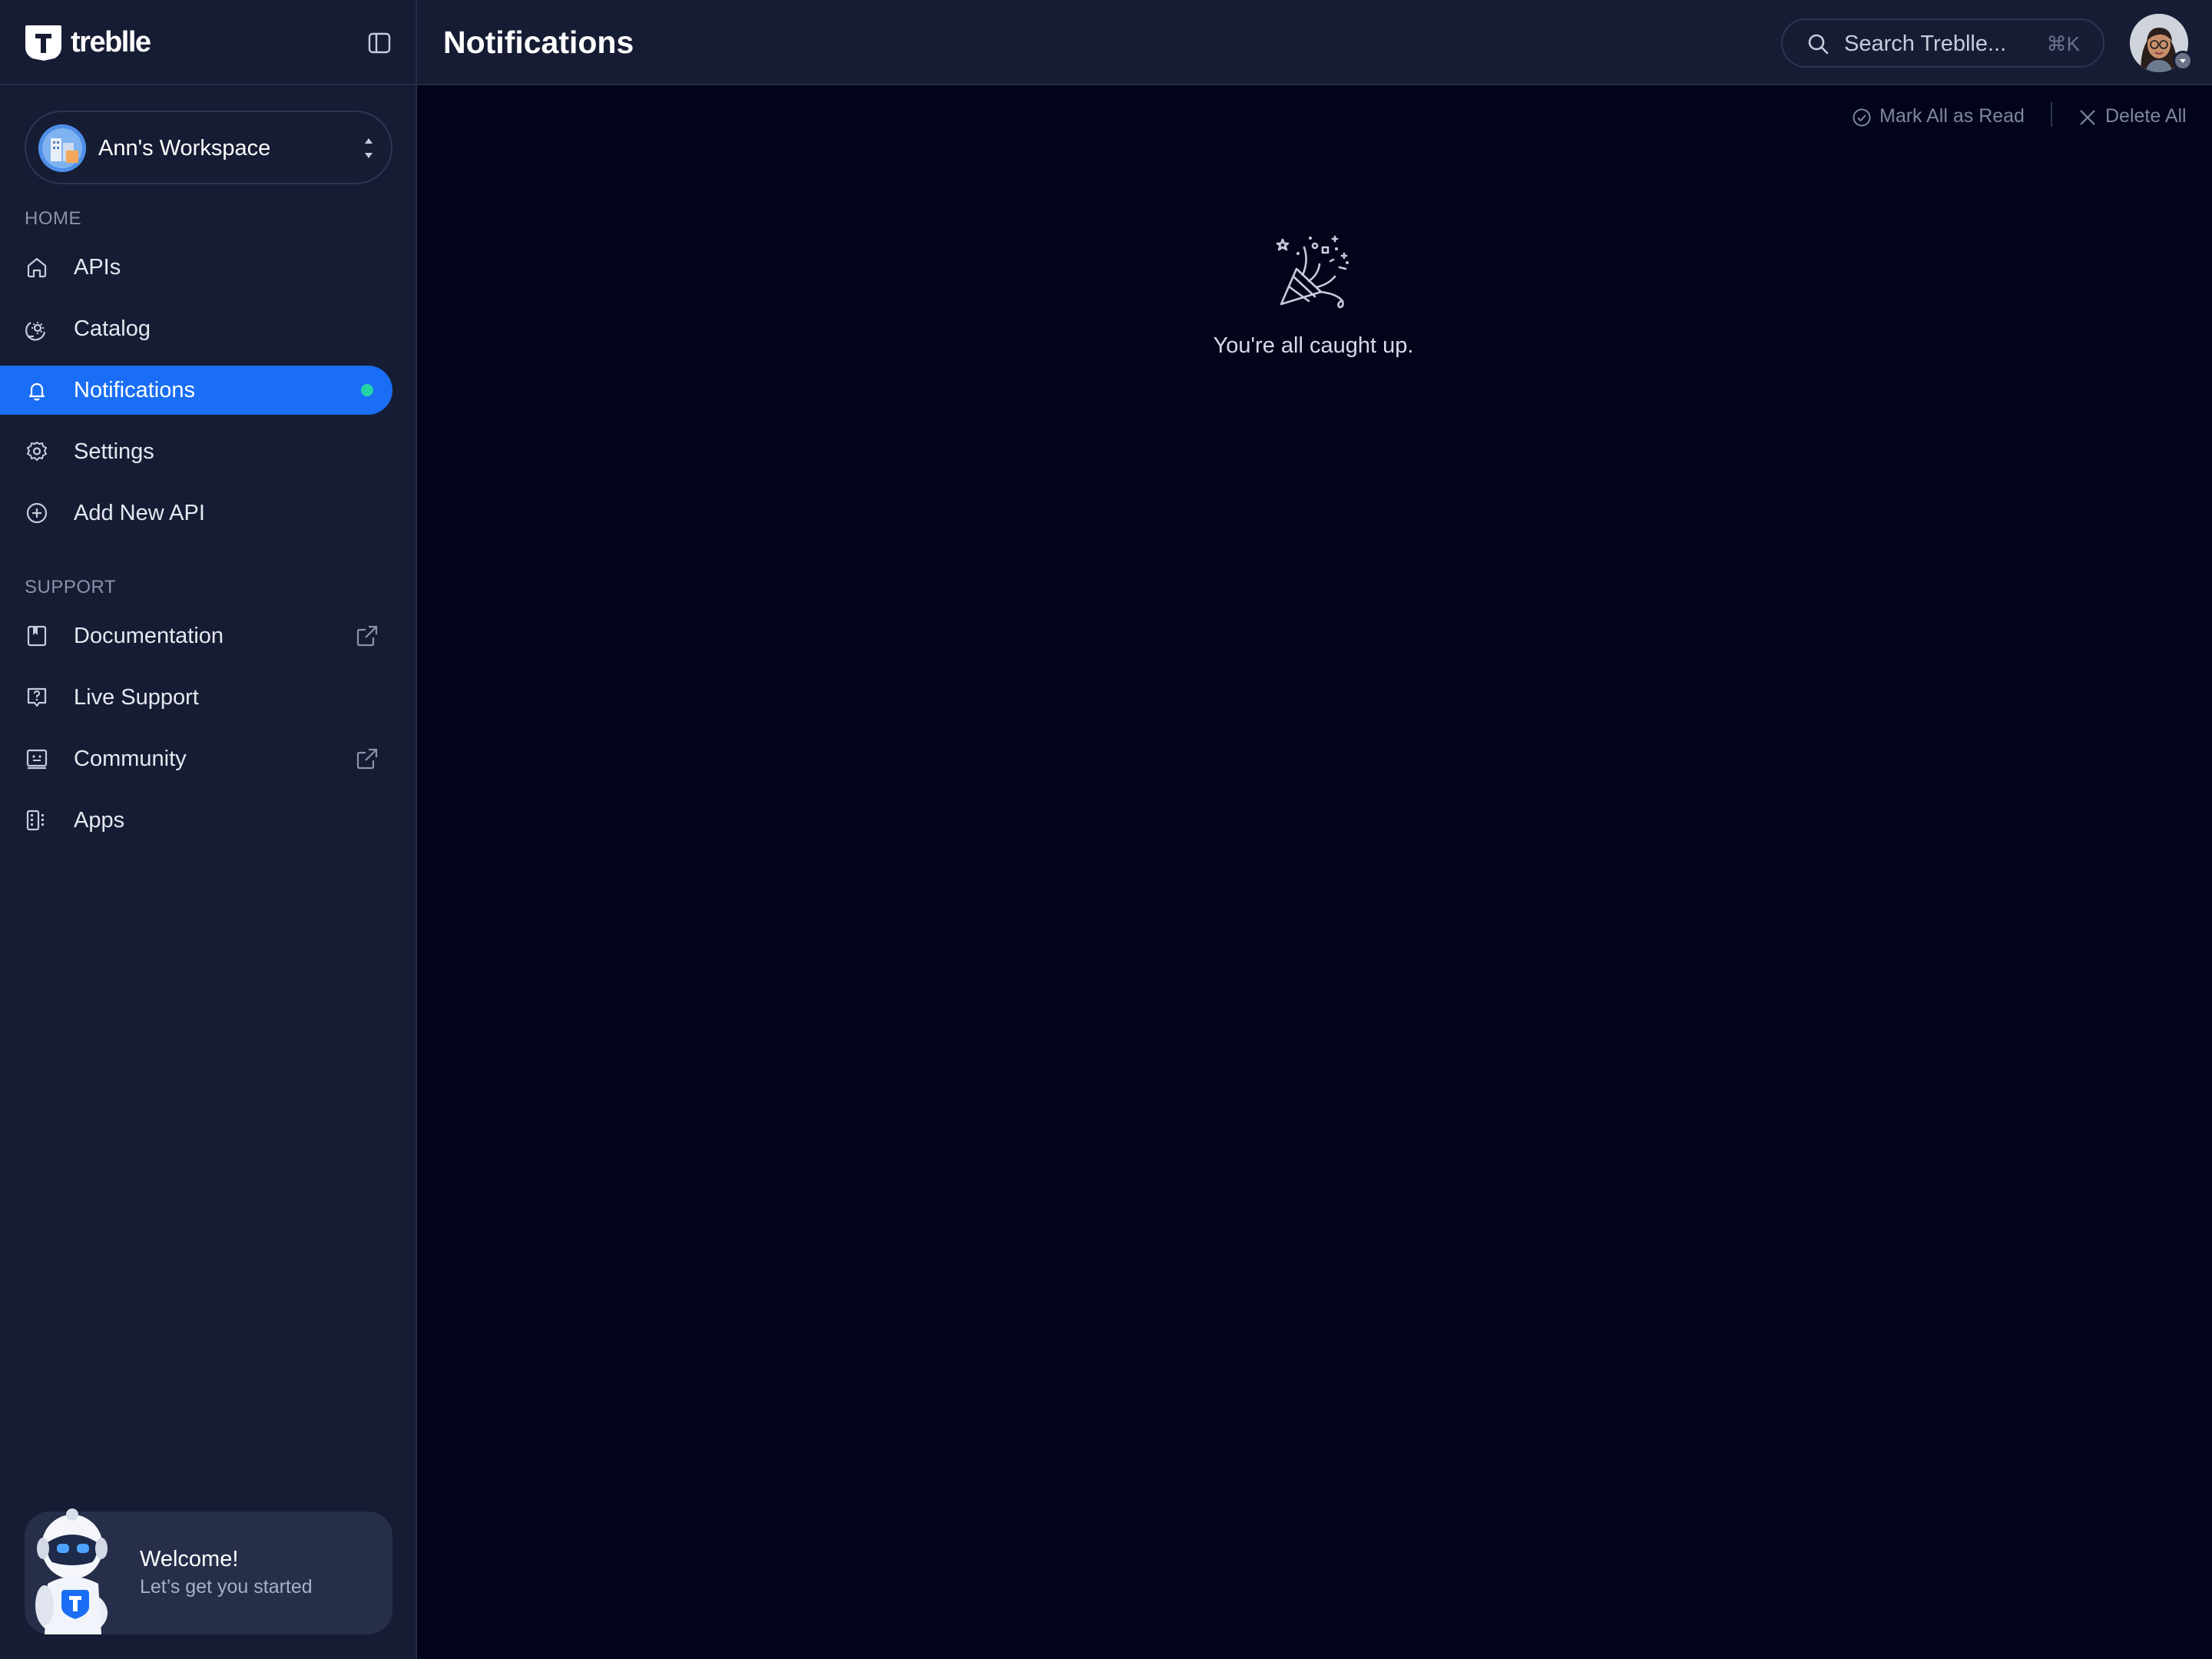 The width and height of the screenshot is (2212, 1659). What do you see at coordinates (37, 452) in the screenshot?
I see `gear-icon` at bounding box center [37, 452].